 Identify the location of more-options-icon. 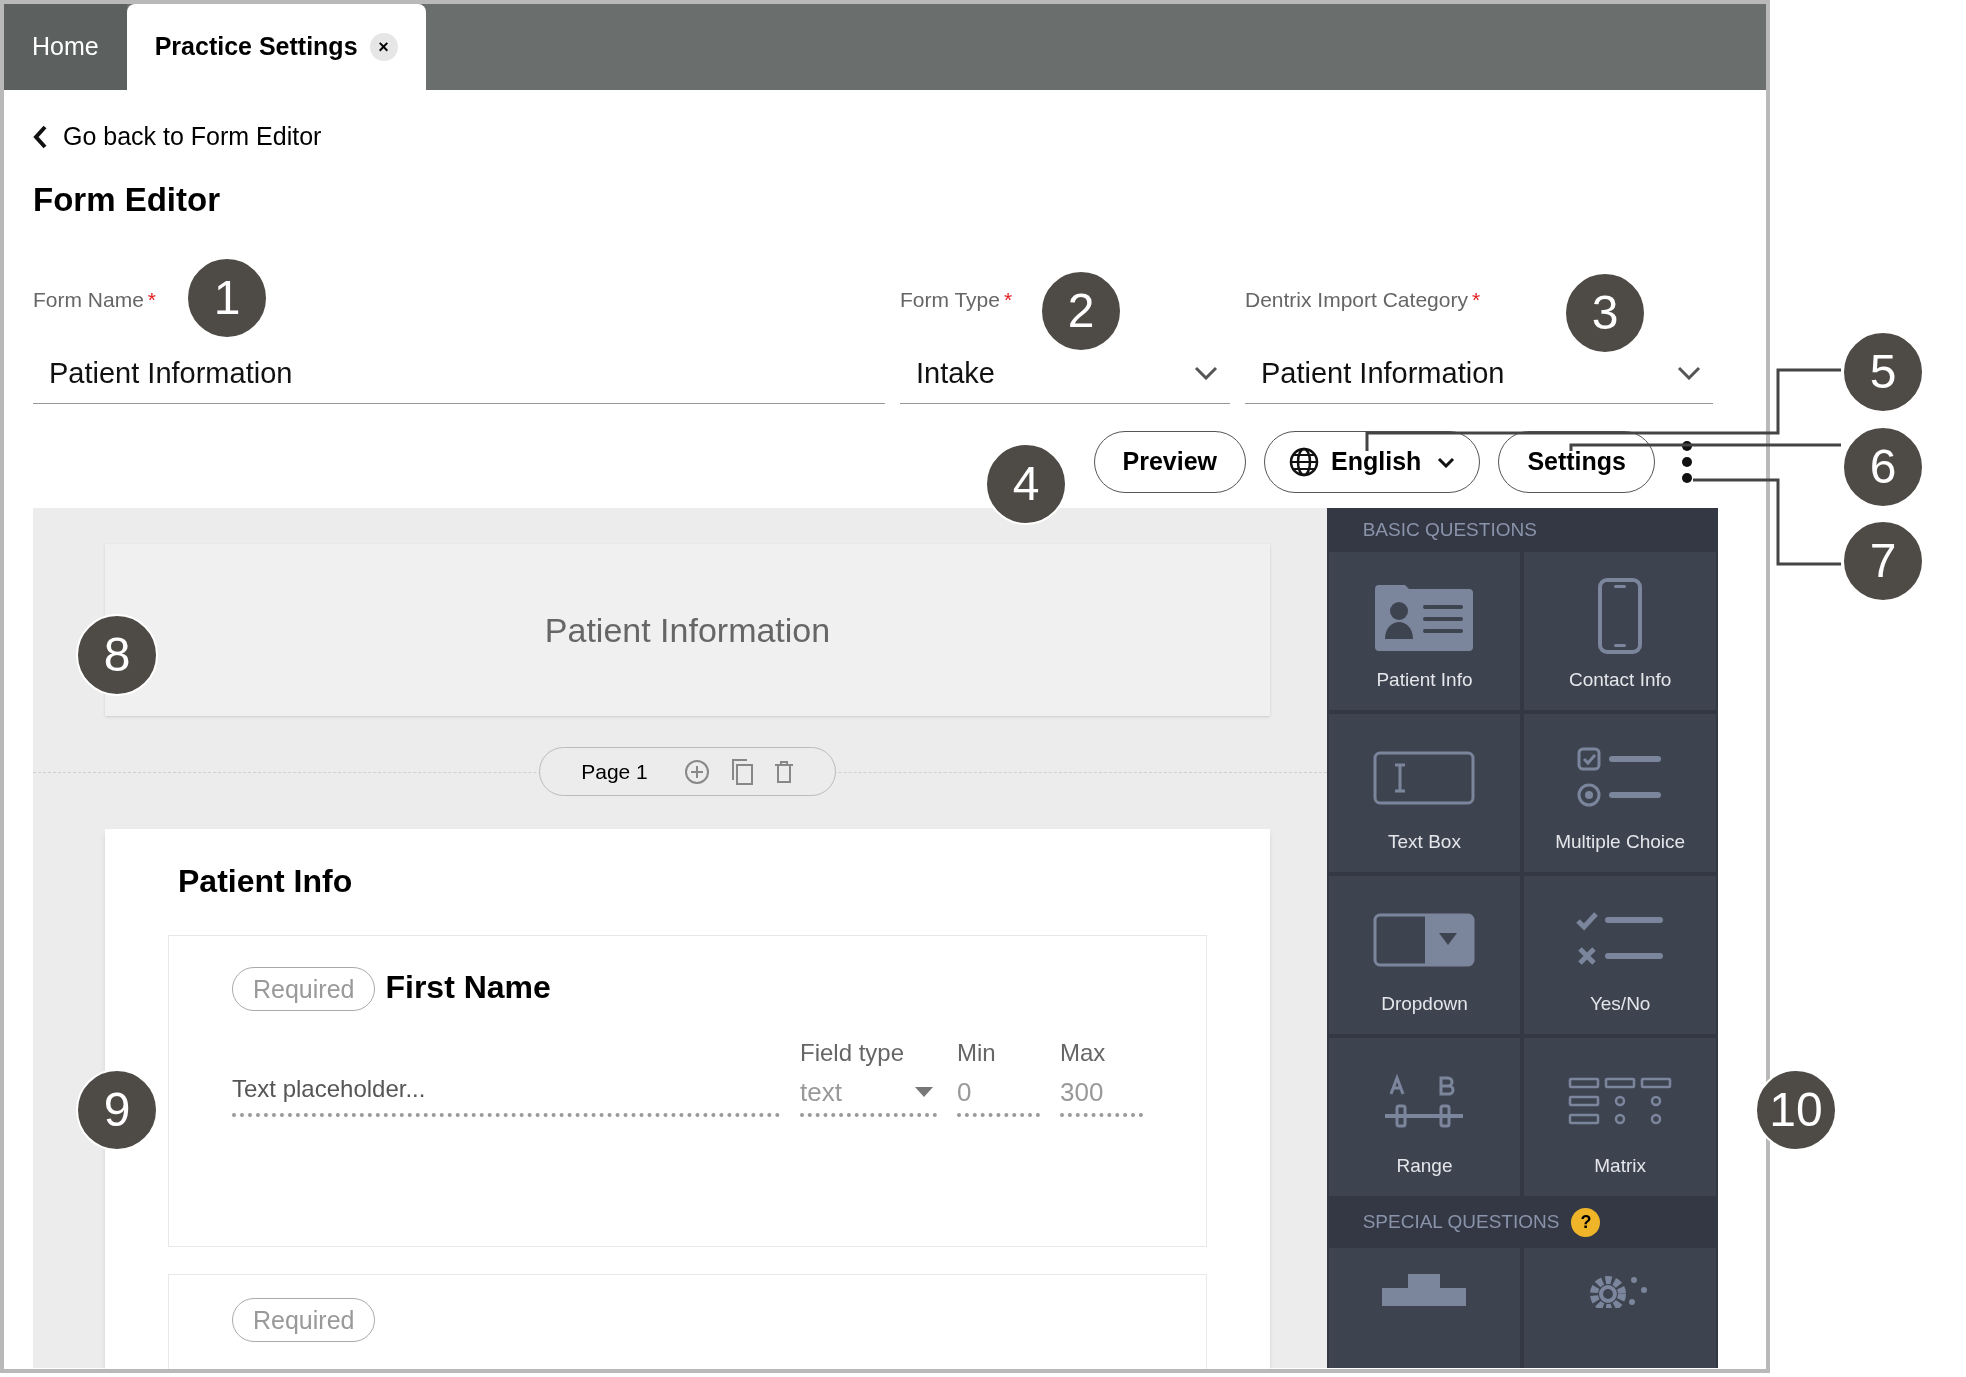
(1687, 462).